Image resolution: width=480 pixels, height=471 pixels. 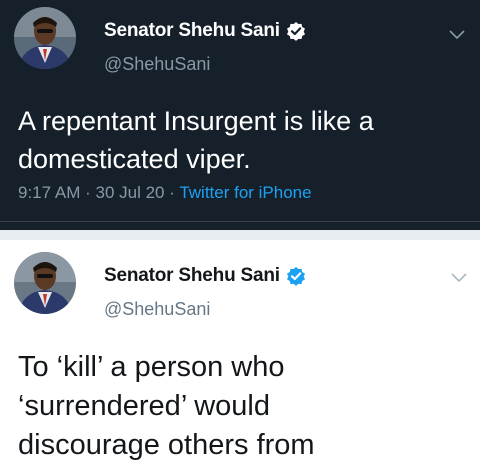 I want to click on tweet-meta: 9:17 AM · 30 Jul 20 · Twitter for iPhone, so click(x=165, y=193).